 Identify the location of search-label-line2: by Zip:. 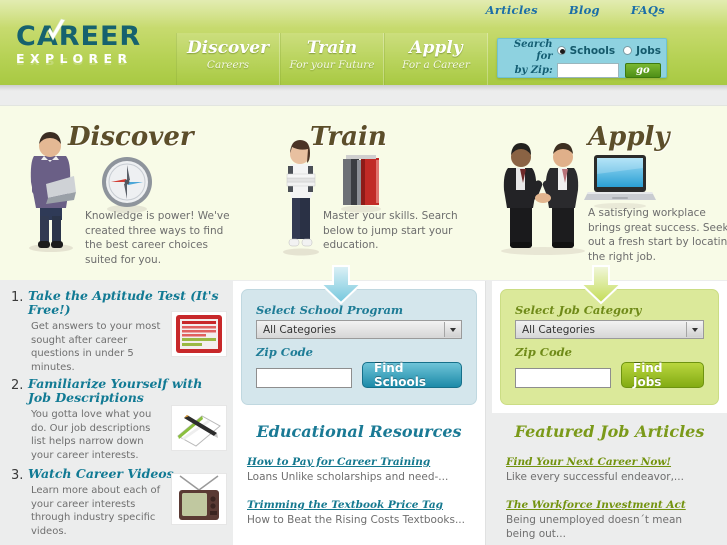
(533, 70).